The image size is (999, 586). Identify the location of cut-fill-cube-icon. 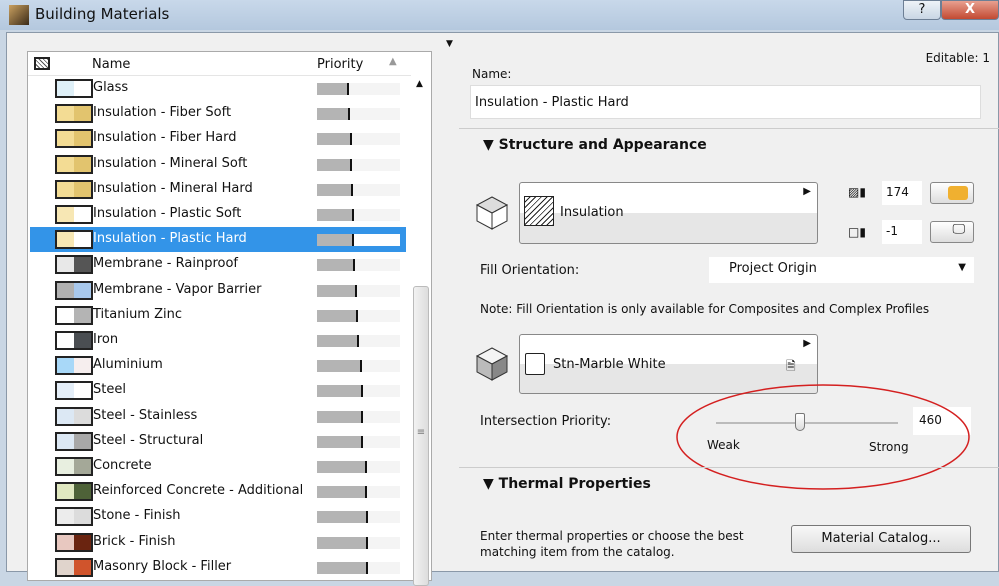
(492, 213).